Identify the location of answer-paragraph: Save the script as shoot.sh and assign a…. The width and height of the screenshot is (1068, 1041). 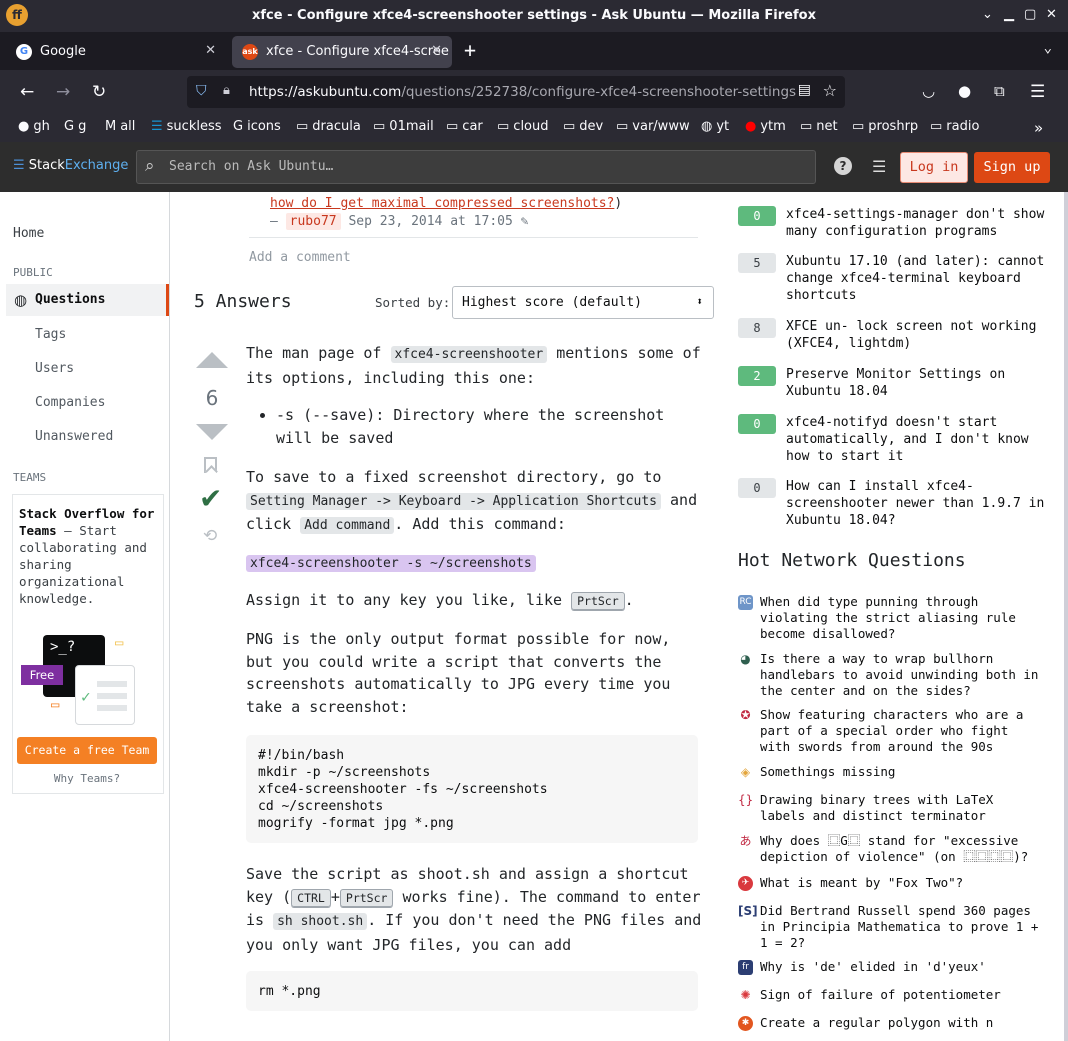
(474, 909).